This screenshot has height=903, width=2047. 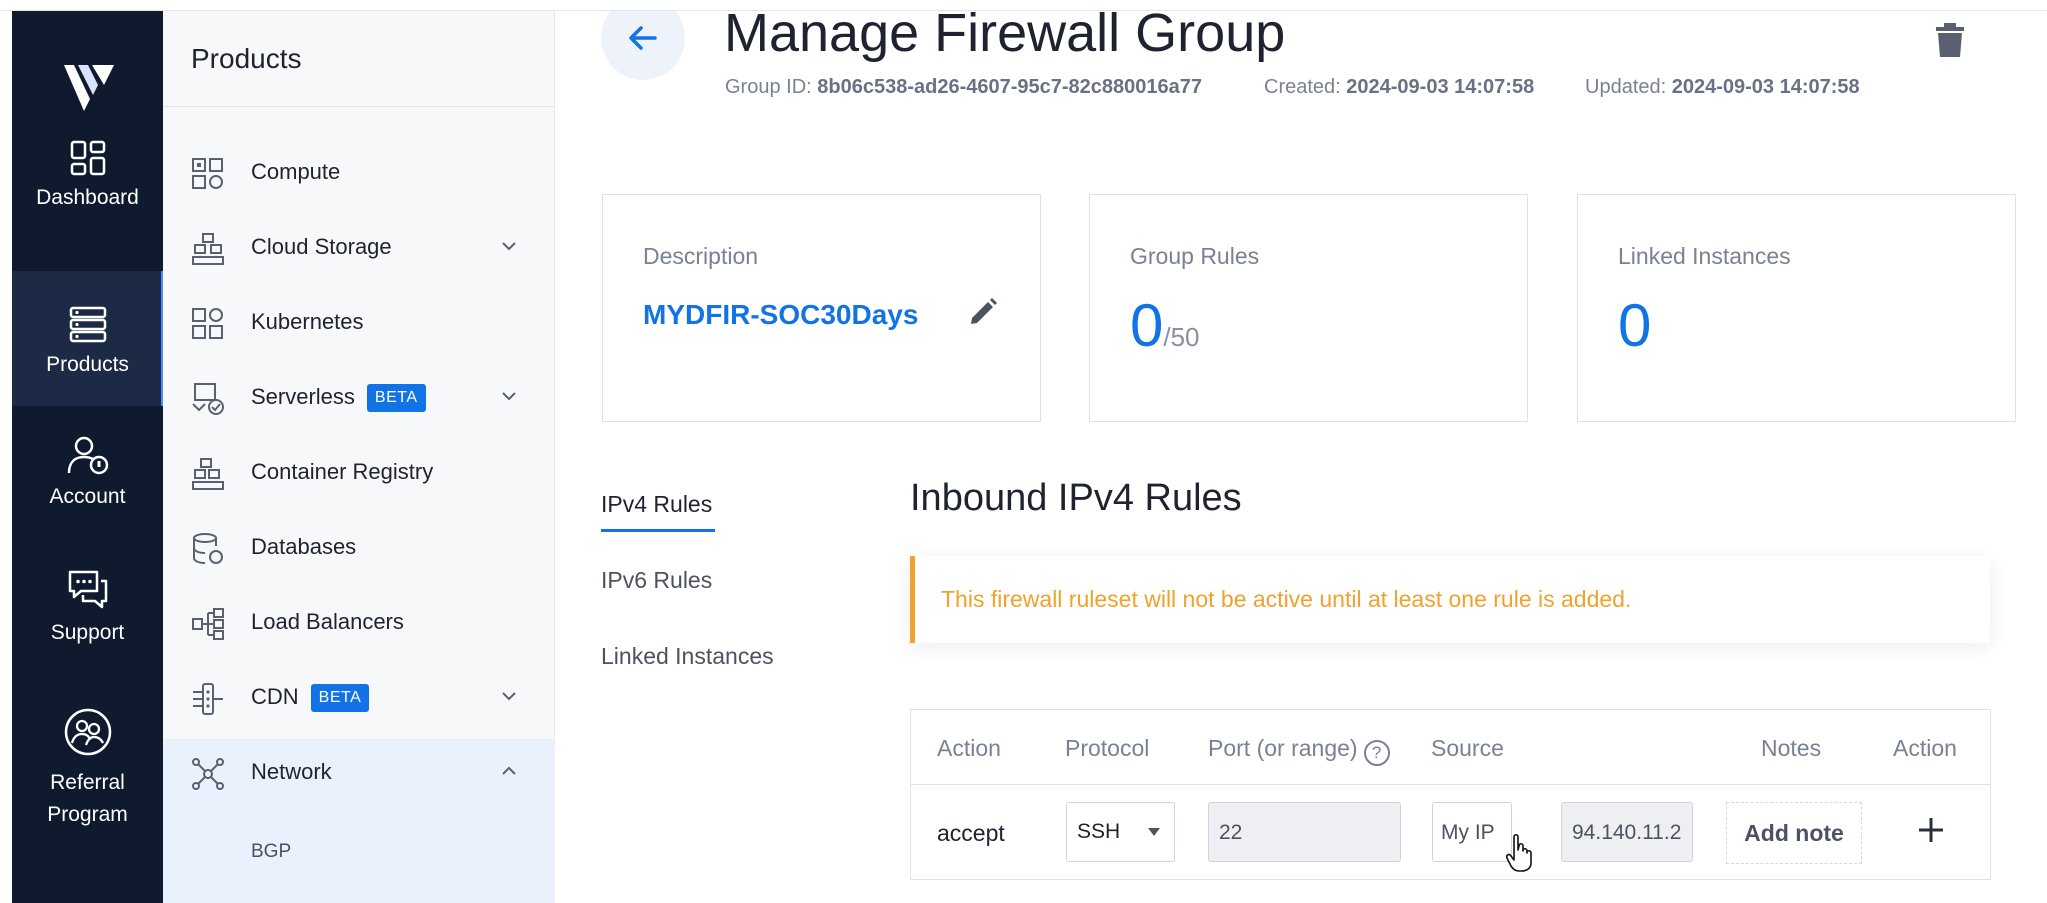 I want to click on panel-divider, so click(x=359, y=106).